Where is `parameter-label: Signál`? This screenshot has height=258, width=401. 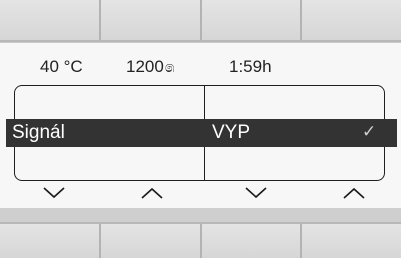 parameter-label: Signál is located at coordinates (38, 132).